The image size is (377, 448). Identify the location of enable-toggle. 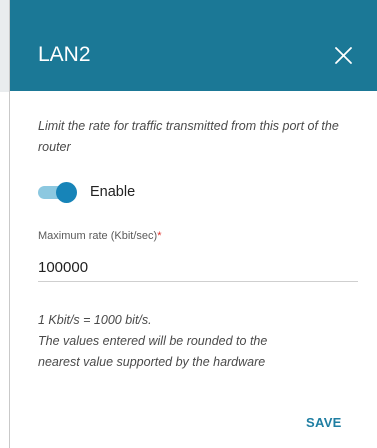
(58, 192).